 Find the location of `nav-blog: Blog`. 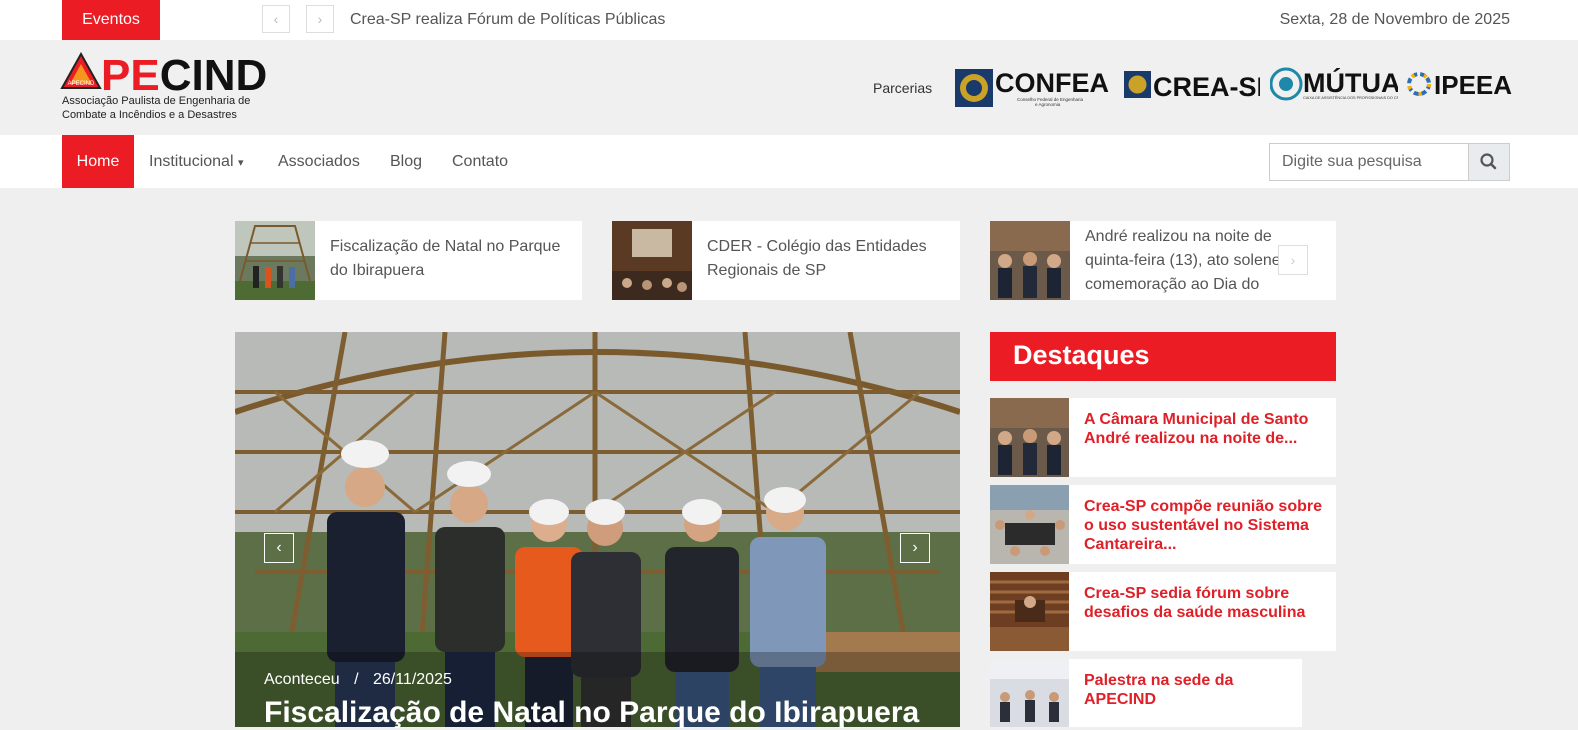

nav-blog: Blog is located at coordinates (406, 161).